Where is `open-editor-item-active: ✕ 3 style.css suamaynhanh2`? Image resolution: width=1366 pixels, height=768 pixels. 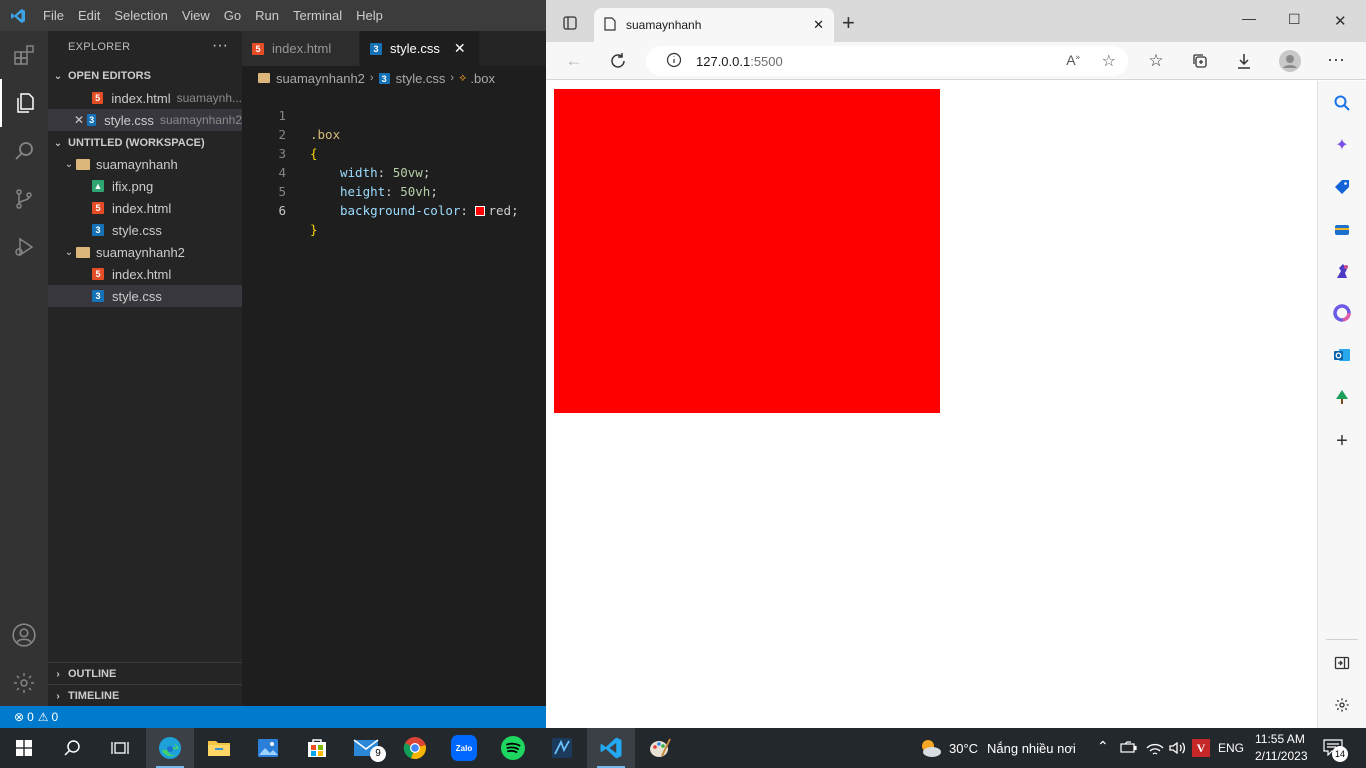
open-editor-item-active: ✕ 3 style.css suamaynhanh2 is located at coordinates (145, 120).